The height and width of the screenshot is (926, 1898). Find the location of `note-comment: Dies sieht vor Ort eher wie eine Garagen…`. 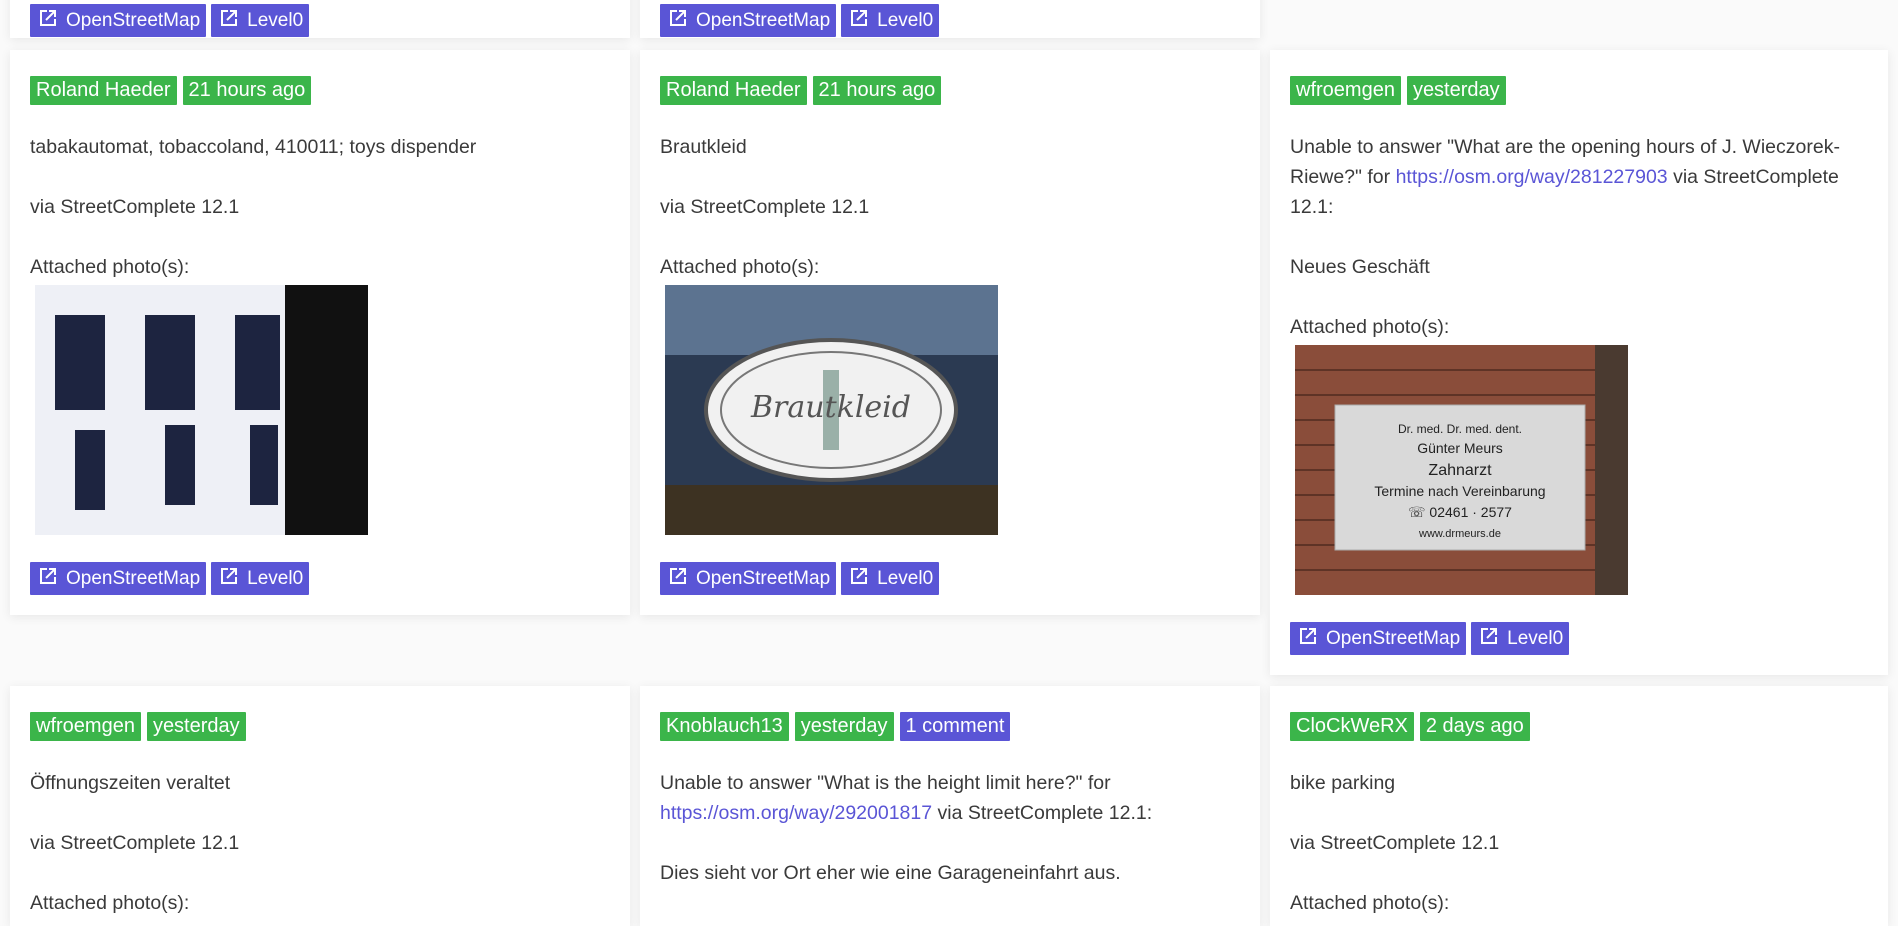

note-comment: Dies sieht vor Ort eher wie eine Garagen… is located at coordinates (890, 873).